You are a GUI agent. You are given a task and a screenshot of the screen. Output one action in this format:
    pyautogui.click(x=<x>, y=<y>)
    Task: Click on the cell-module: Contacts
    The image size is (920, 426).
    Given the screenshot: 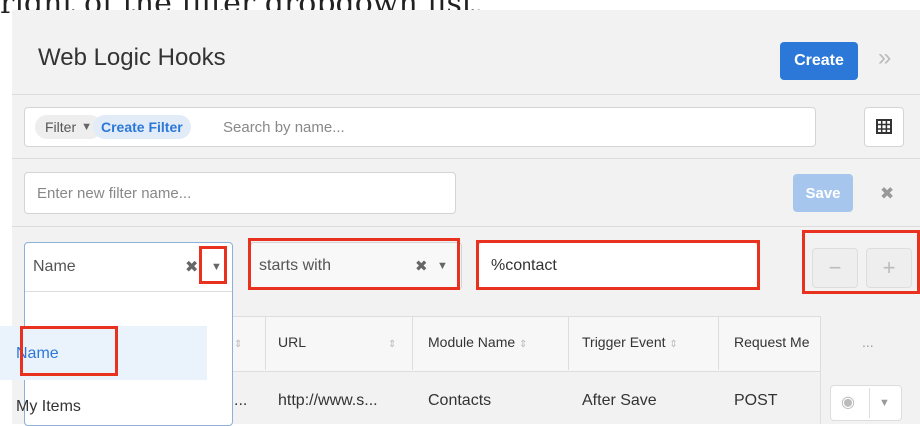 What is the action you would take?
    pyautogui.click(x=460, y=400)
    